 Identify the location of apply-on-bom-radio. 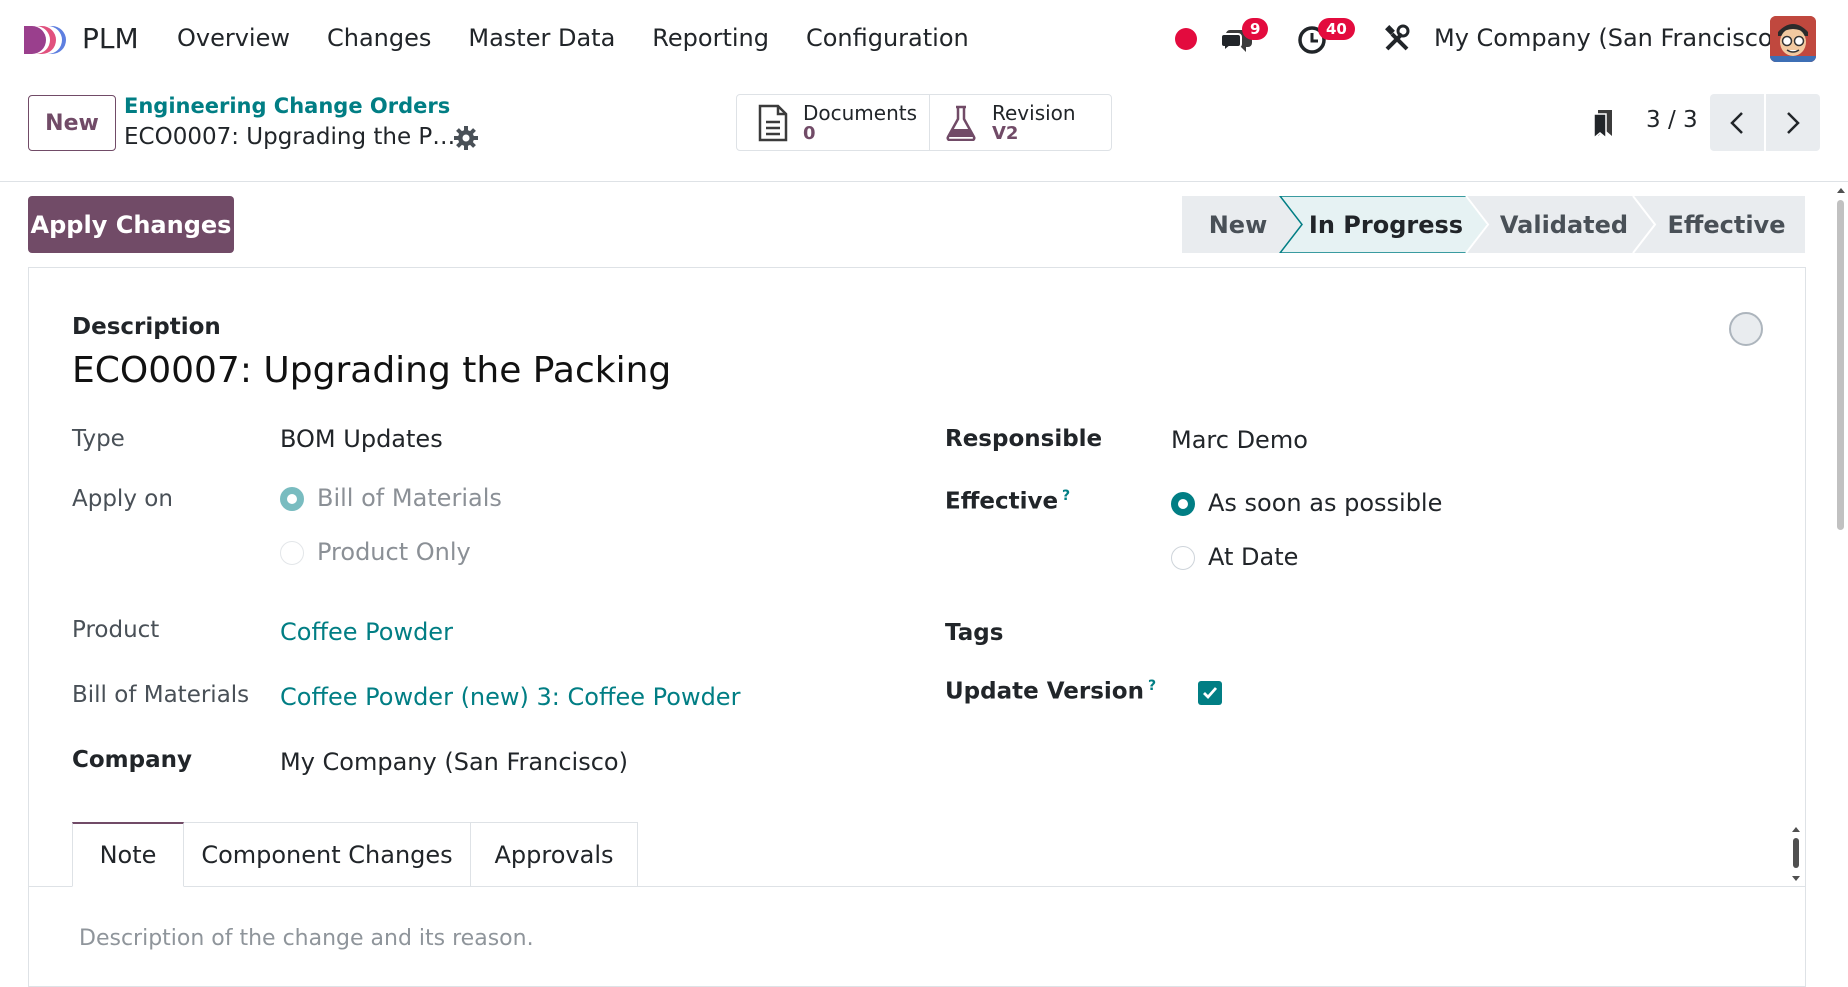
(292, 499).